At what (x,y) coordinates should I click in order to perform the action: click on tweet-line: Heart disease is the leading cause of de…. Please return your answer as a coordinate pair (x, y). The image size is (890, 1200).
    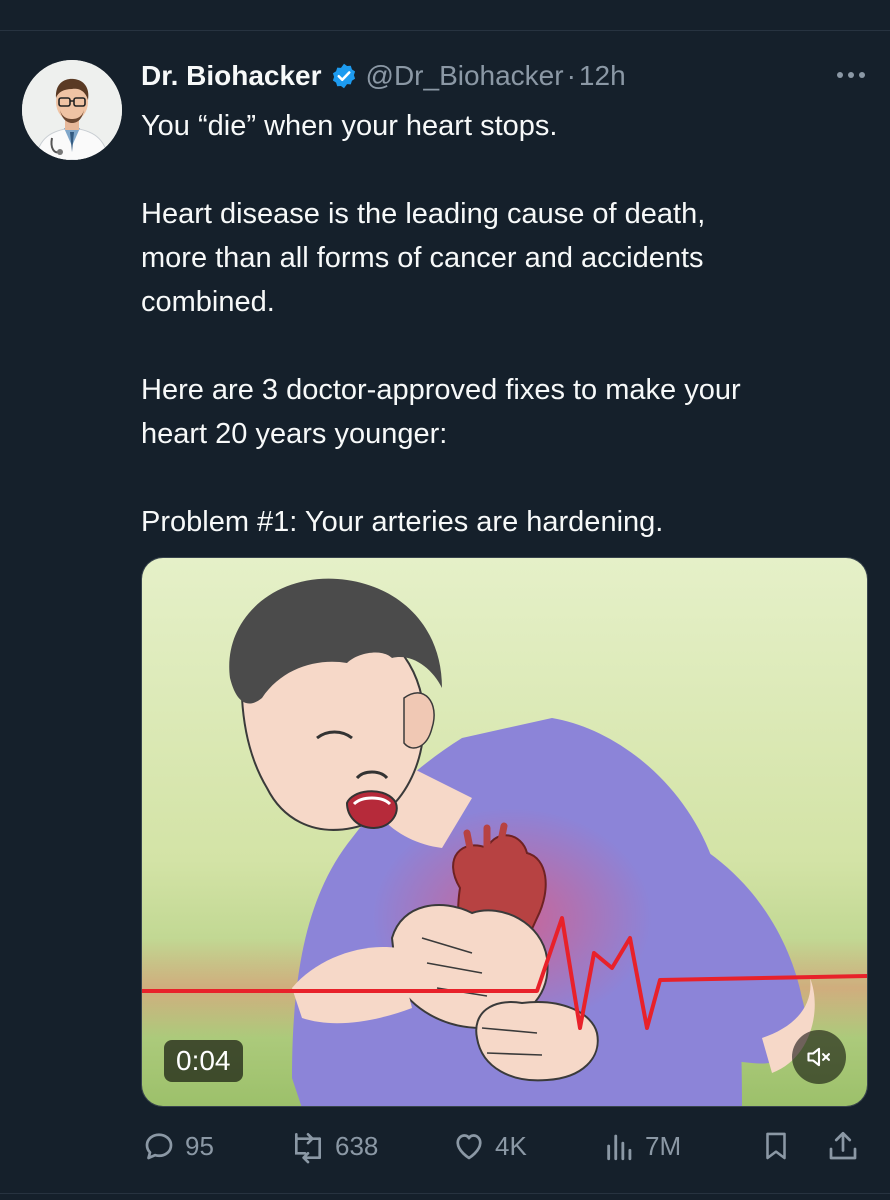
    Looking at the image, I should click on (423, 214).